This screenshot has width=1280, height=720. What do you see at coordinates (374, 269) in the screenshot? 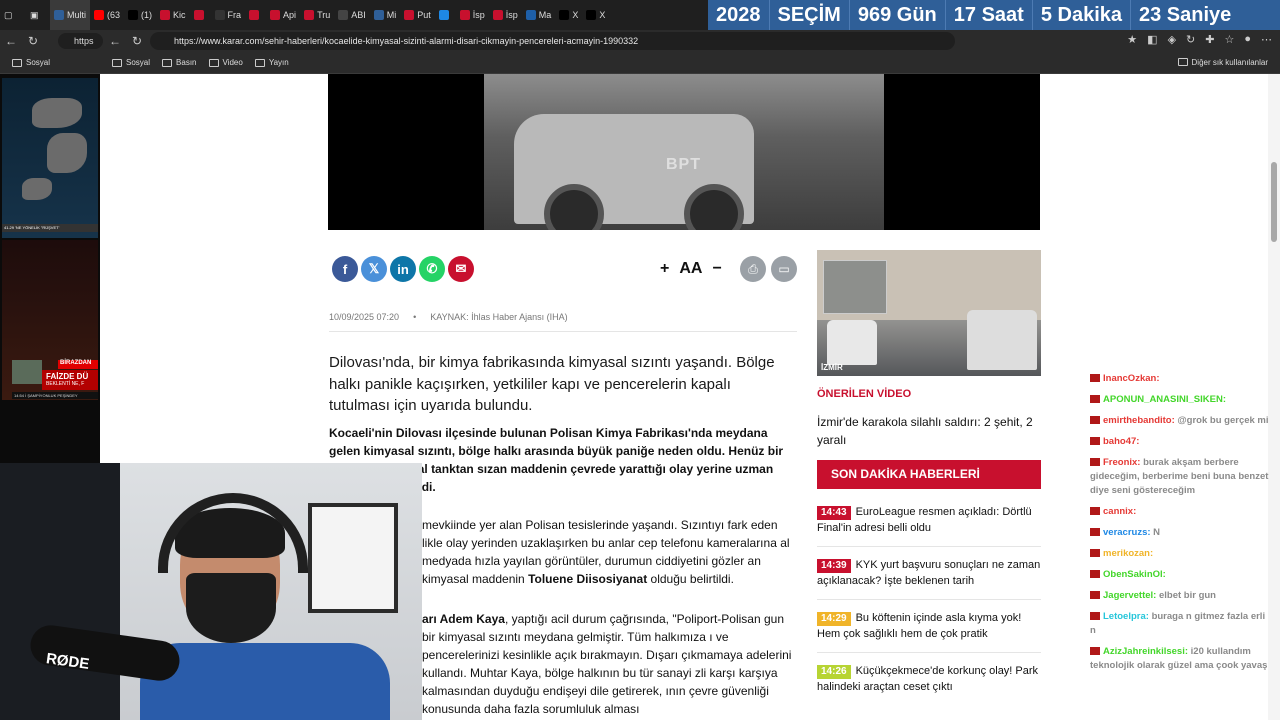
I see `x-share-button: 𝕏` at bounding box center [374, 269].